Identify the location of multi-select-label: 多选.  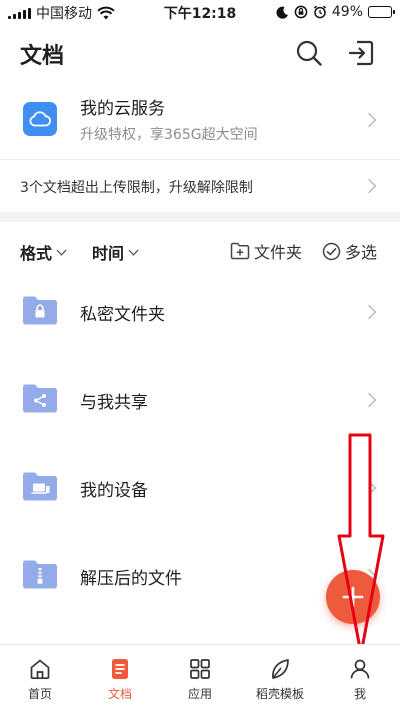
(361, 252).